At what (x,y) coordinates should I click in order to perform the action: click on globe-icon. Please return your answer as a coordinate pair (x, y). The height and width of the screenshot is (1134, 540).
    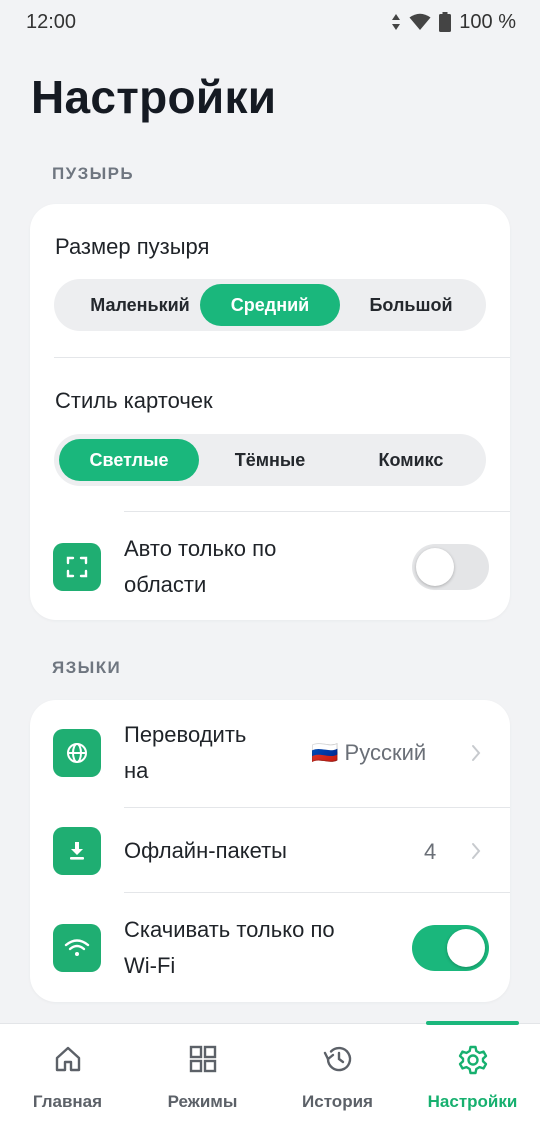
    Looking at the image, I should click on (77, 753).